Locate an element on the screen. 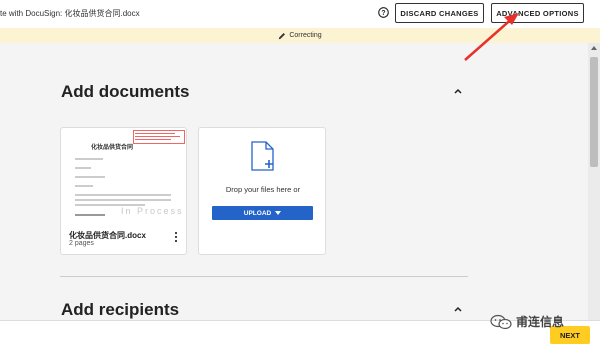  drop-zone-text: Drop your files here or is located at coordinates (263, 189).